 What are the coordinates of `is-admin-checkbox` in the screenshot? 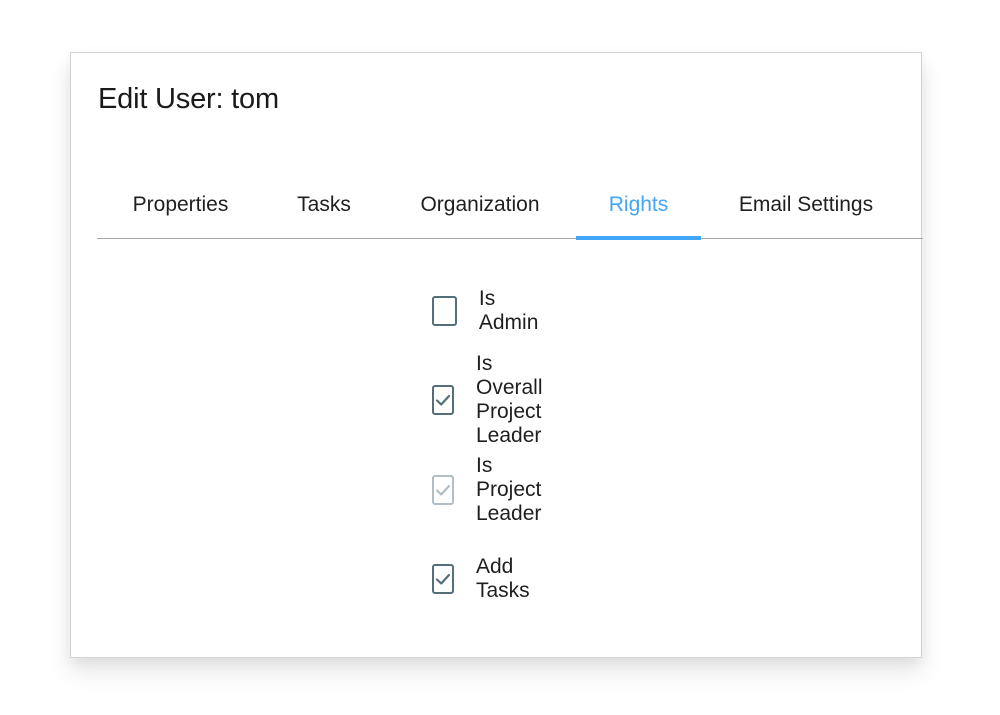 It's located at (444, 311).